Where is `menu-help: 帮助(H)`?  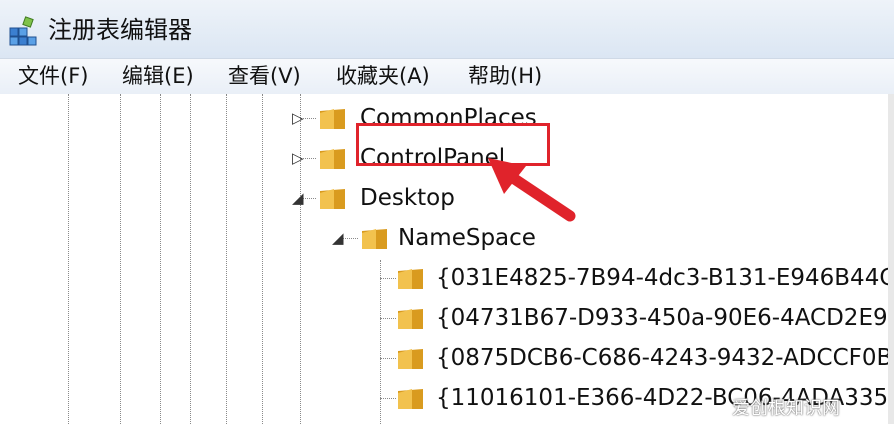
menu-help: 帮助(H) is located at coordinates (505, 76).